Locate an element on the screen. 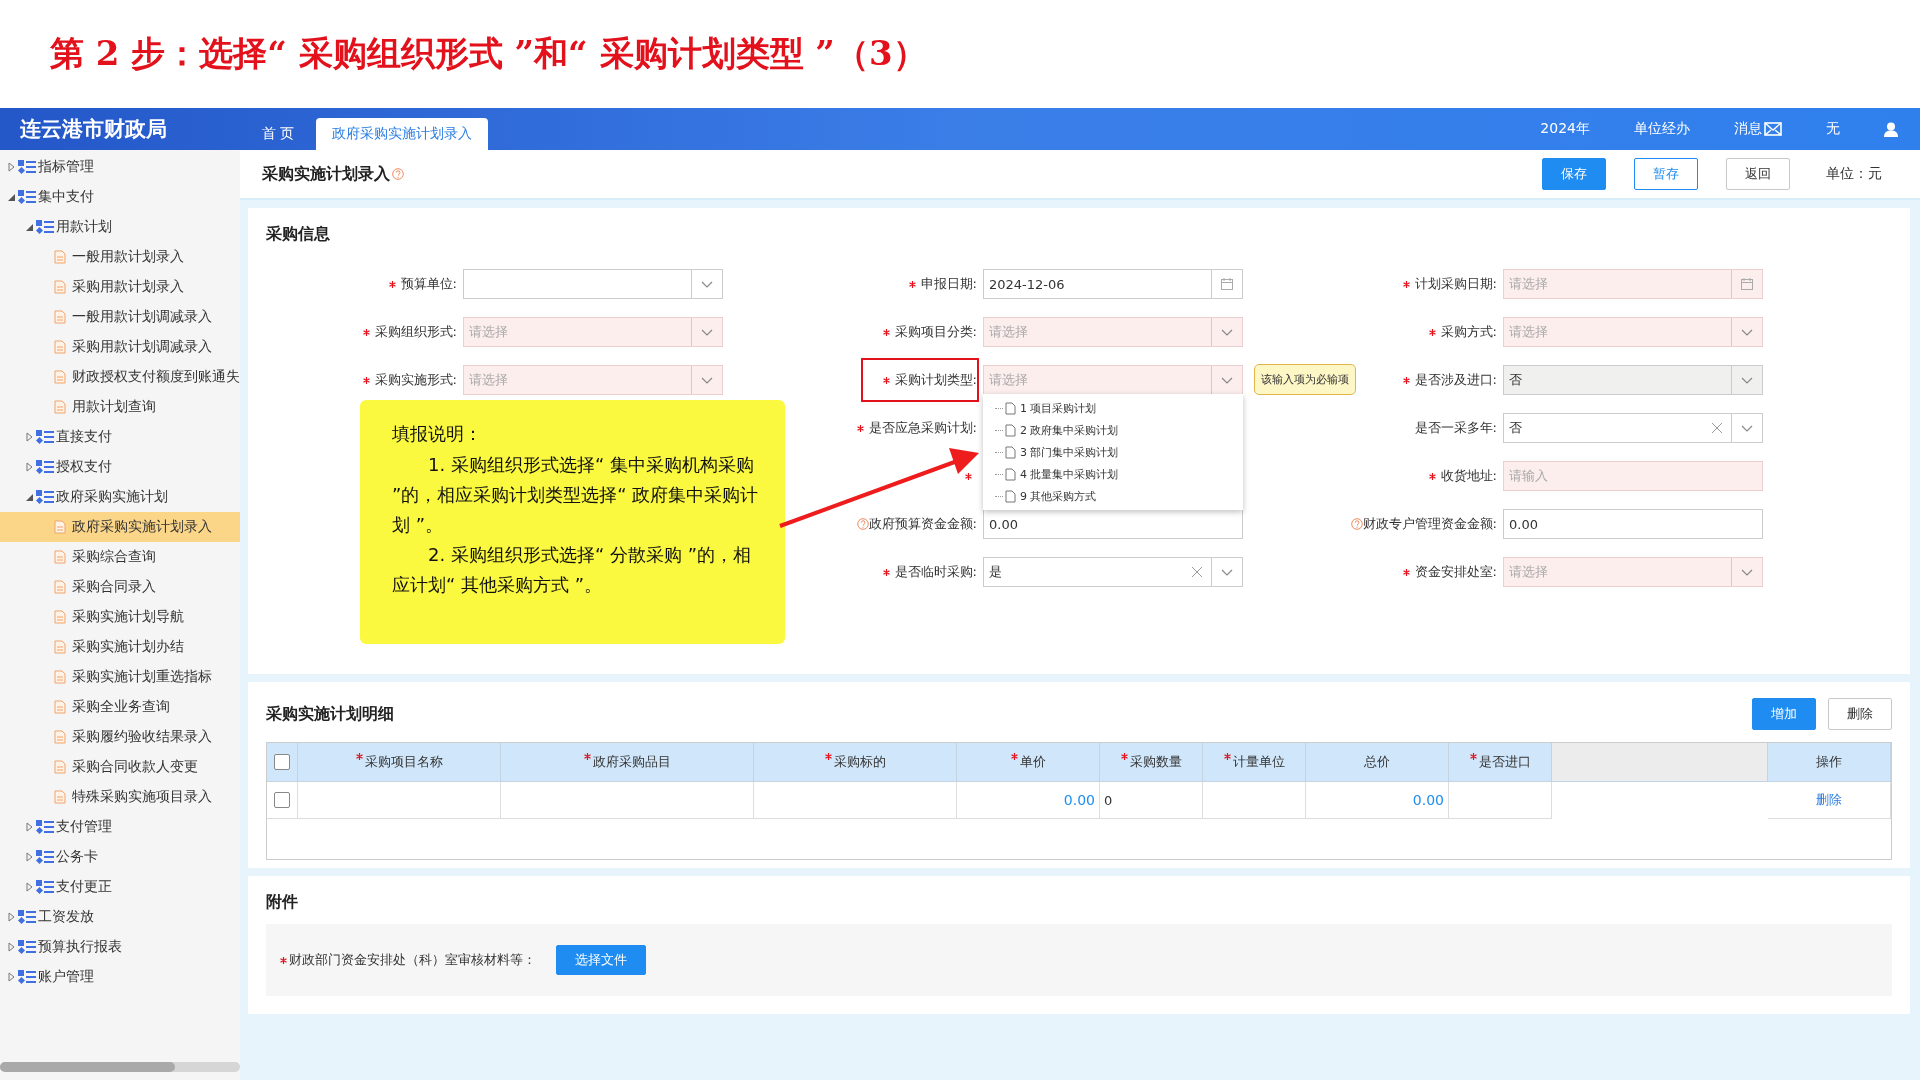 Image resolution: width=1920 pixels, height=1080 pixels. tab: 政府采购实施计划录入 is located at coordinates (402, 134).